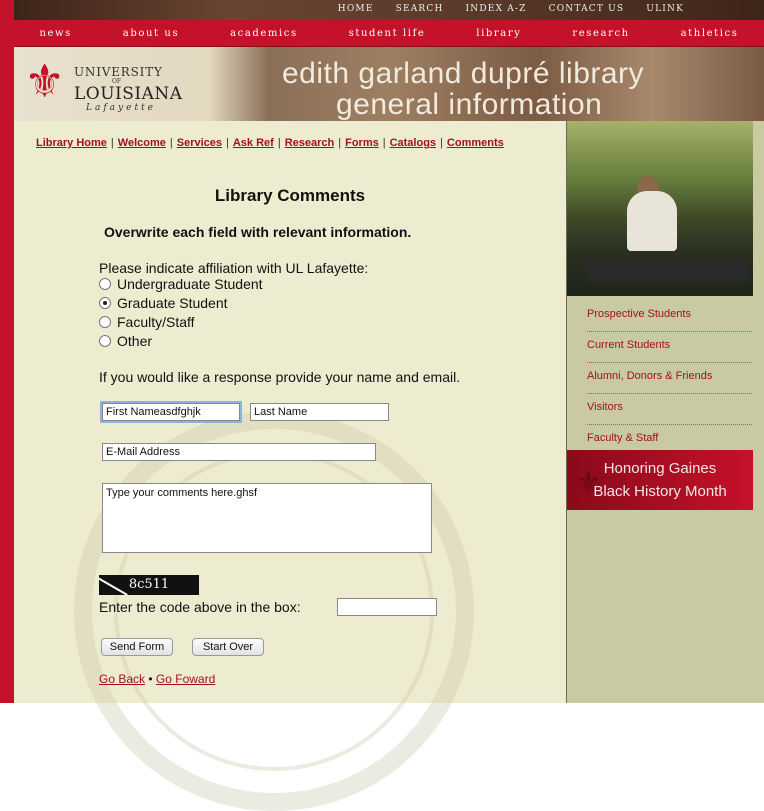 This screenshot has height=811, width=764. I want to click on sidebar-item-alumni: Alumni, Donors & Friends, so click(669, 378).